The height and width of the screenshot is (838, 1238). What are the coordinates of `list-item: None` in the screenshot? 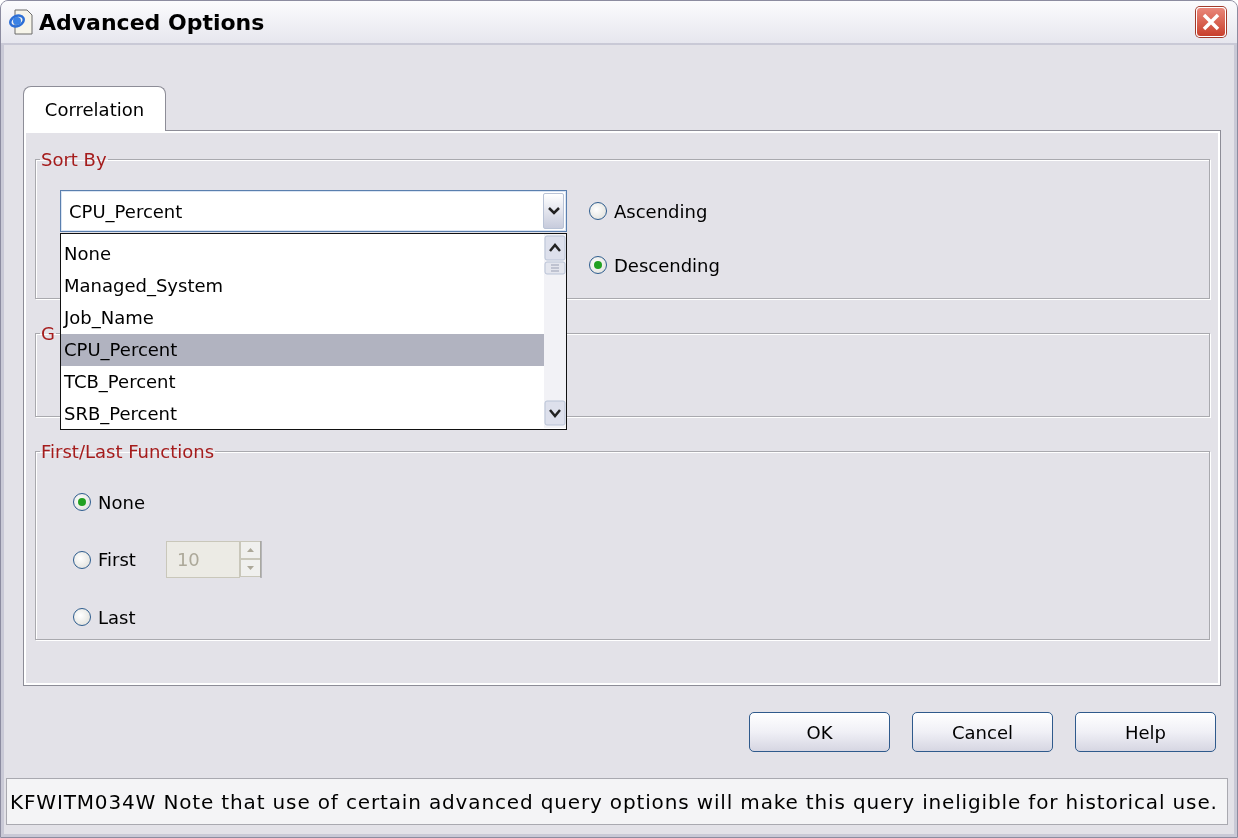 It's located at (302, 254).